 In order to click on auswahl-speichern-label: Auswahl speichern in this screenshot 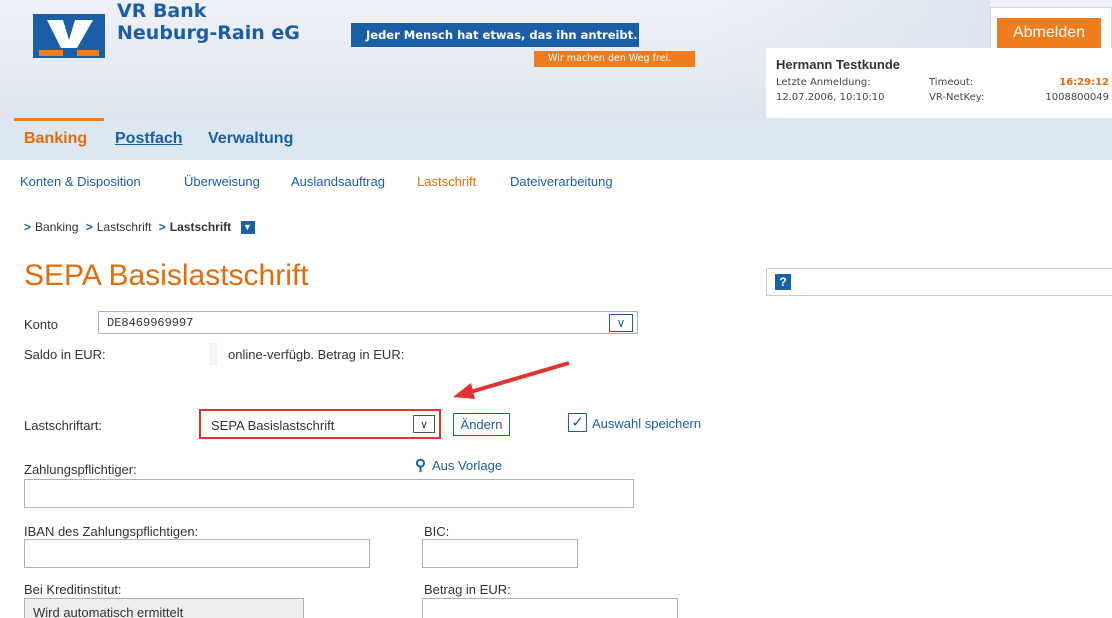, I will do `click(646, 423)`.